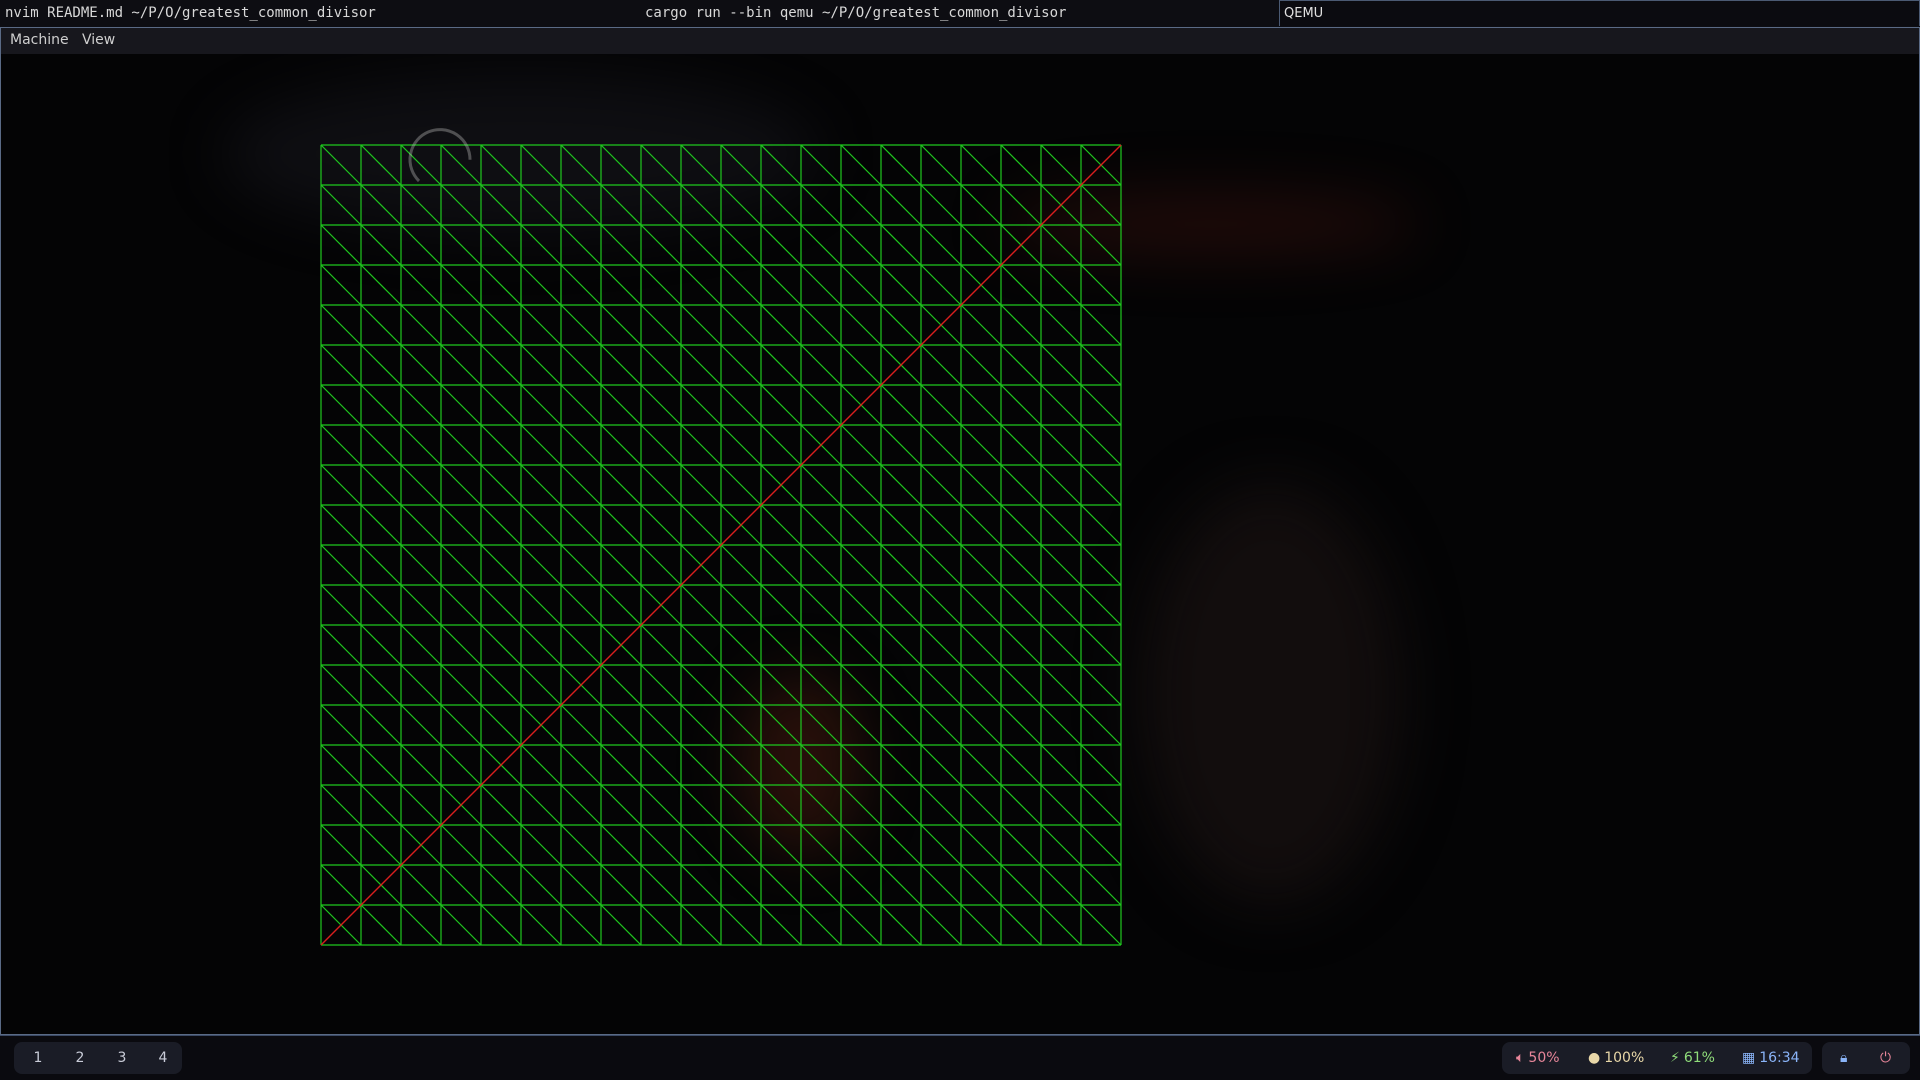 This screenshot has width=1920, height=1080. What do you see at coordinates (960, 41) in the screenshot?
I see `qemu-menubar: Machine View` at bounding box center [960, 41].